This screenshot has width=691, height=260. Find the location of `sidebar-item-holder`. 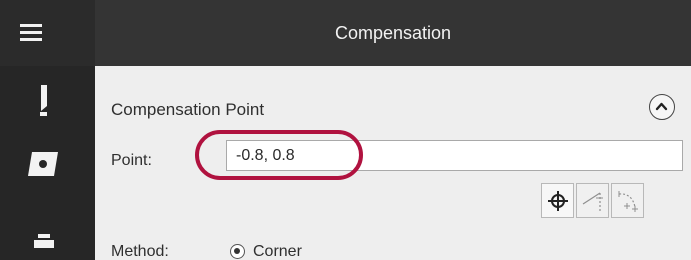

sidebar-item-holder is located at coordinates (47, 226).